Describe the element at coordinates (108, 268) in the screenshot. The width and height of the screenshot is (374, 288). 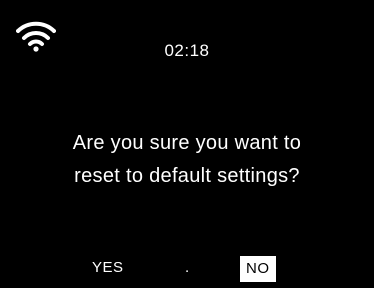
I see `yes-option: YES` at that location.